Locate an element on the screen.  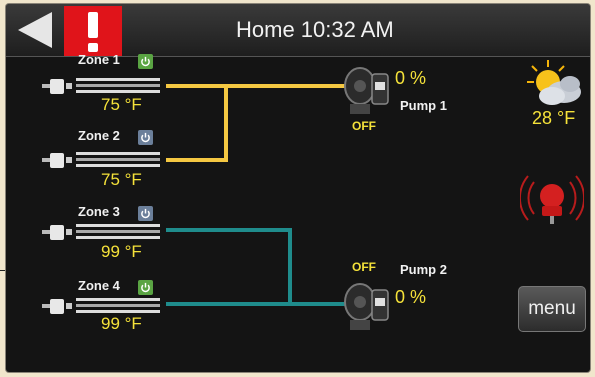
pump-1-percent: 0 % is located at coordinates (411, 78).